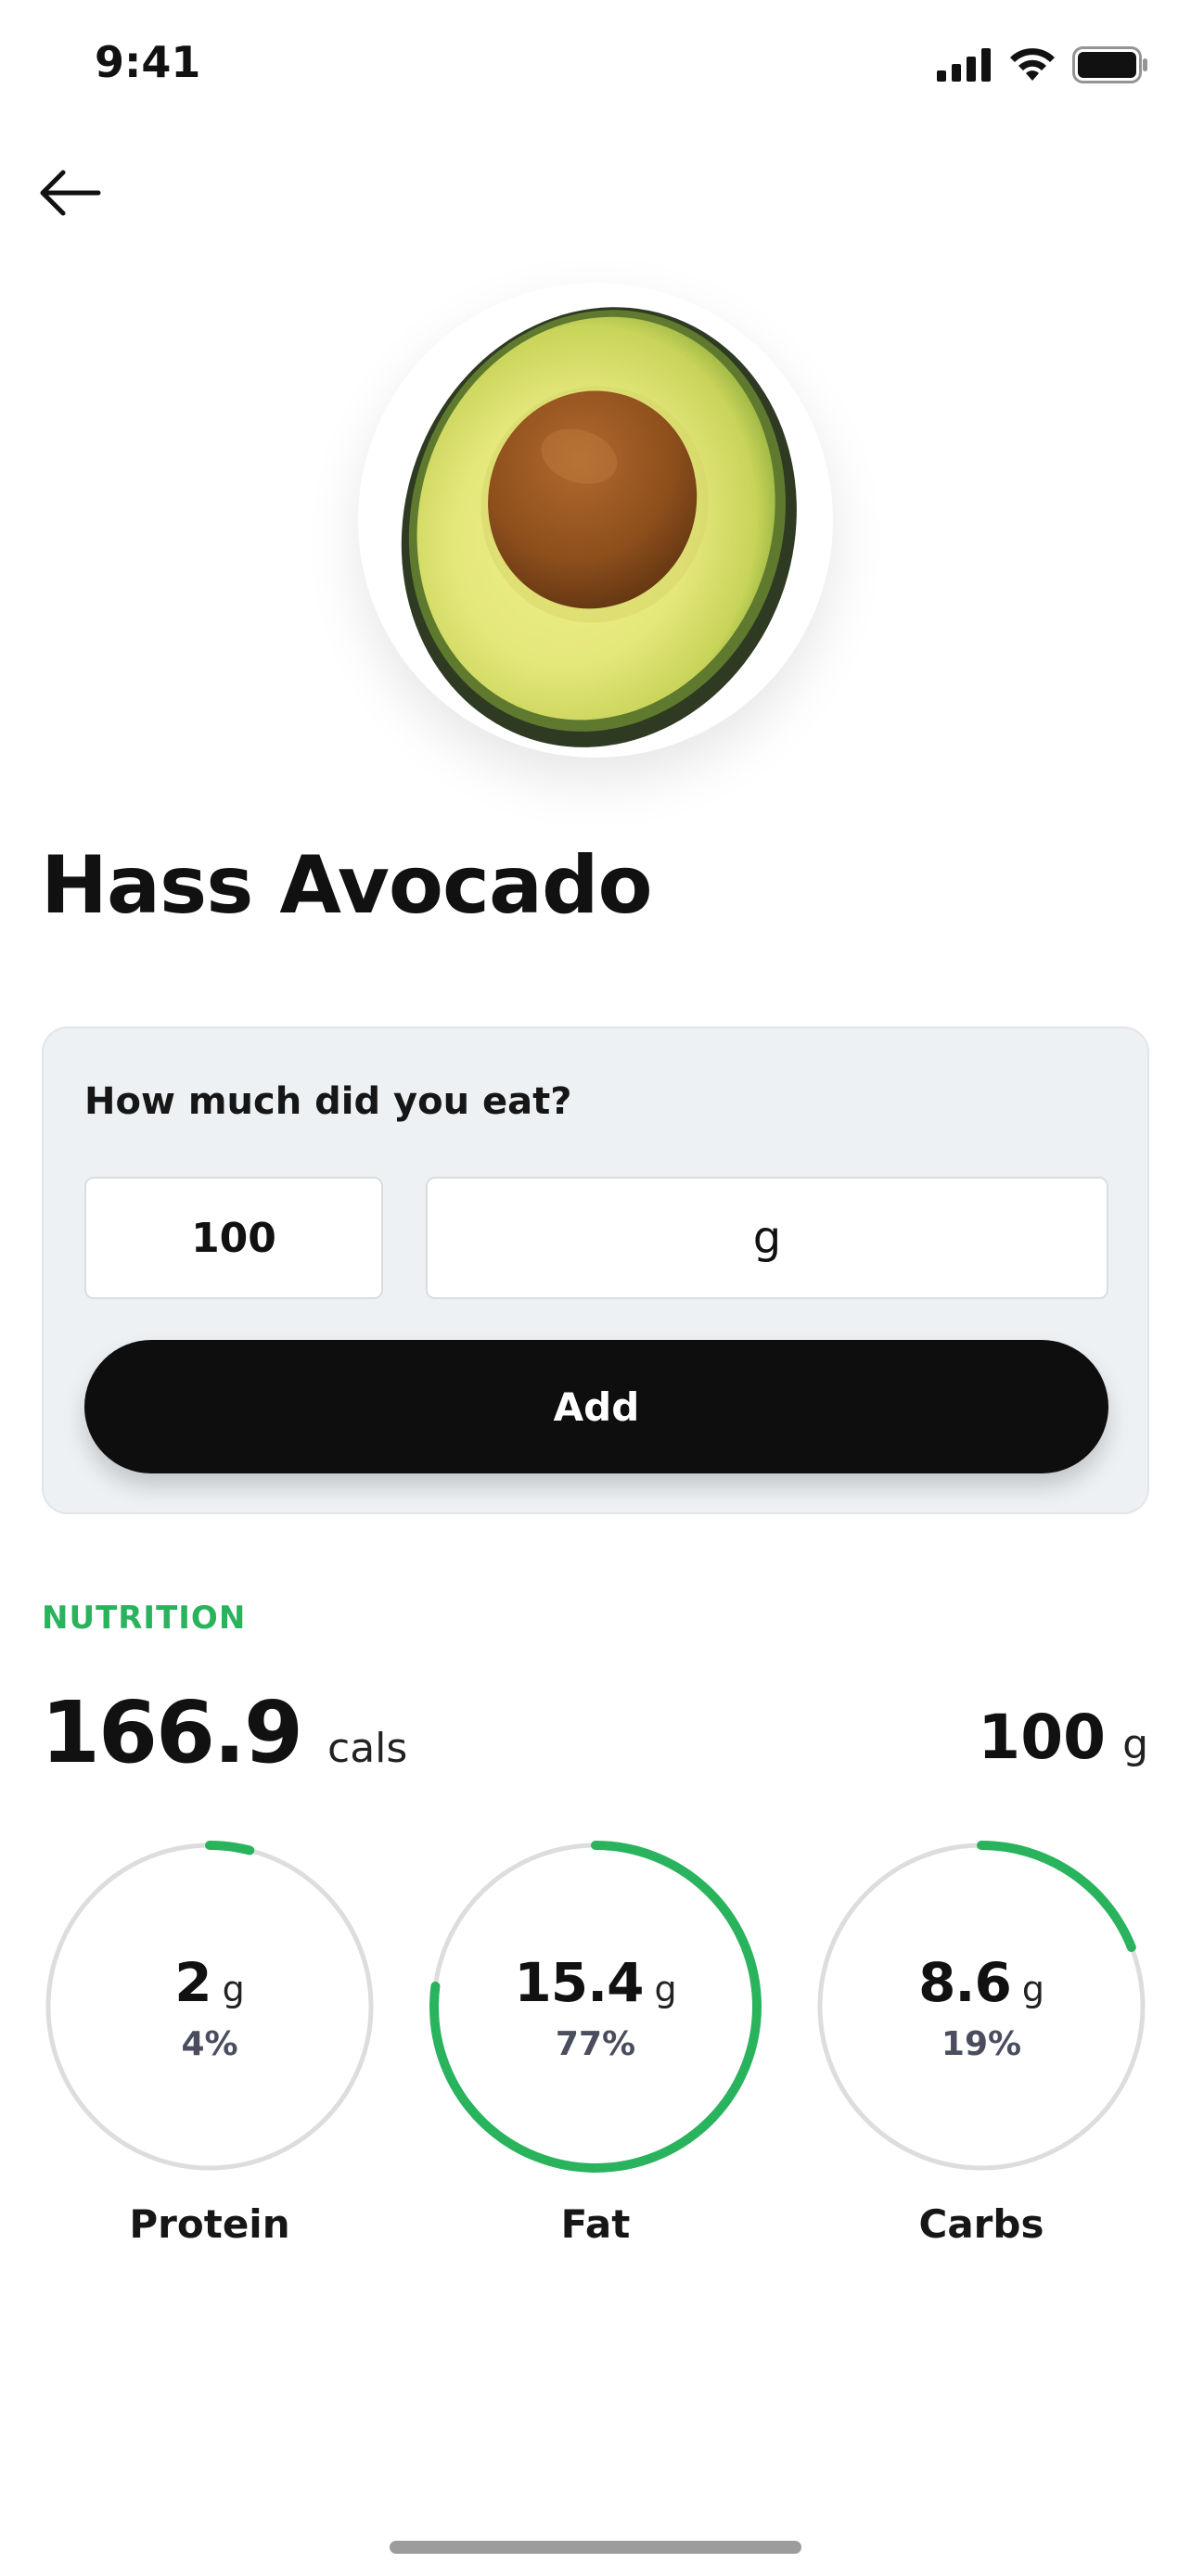 This screenshot has height=2576, width=1191. What do you see at coordinates (347, 886) in the screenshot?
I see `food-title: Hass Avocado` at bounding box center [347, 886].